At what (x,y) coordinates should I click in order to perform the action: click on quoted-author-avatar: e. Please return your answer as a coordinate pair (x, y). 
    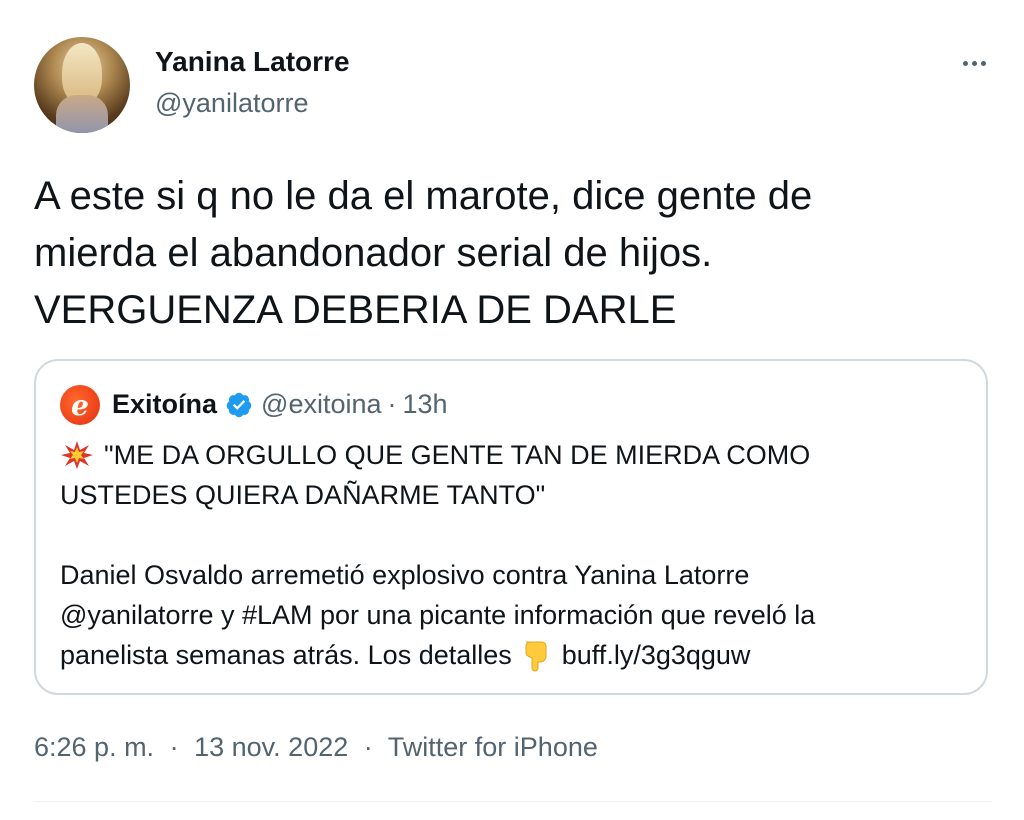
    Looking at the image, I should click on (80, 405).